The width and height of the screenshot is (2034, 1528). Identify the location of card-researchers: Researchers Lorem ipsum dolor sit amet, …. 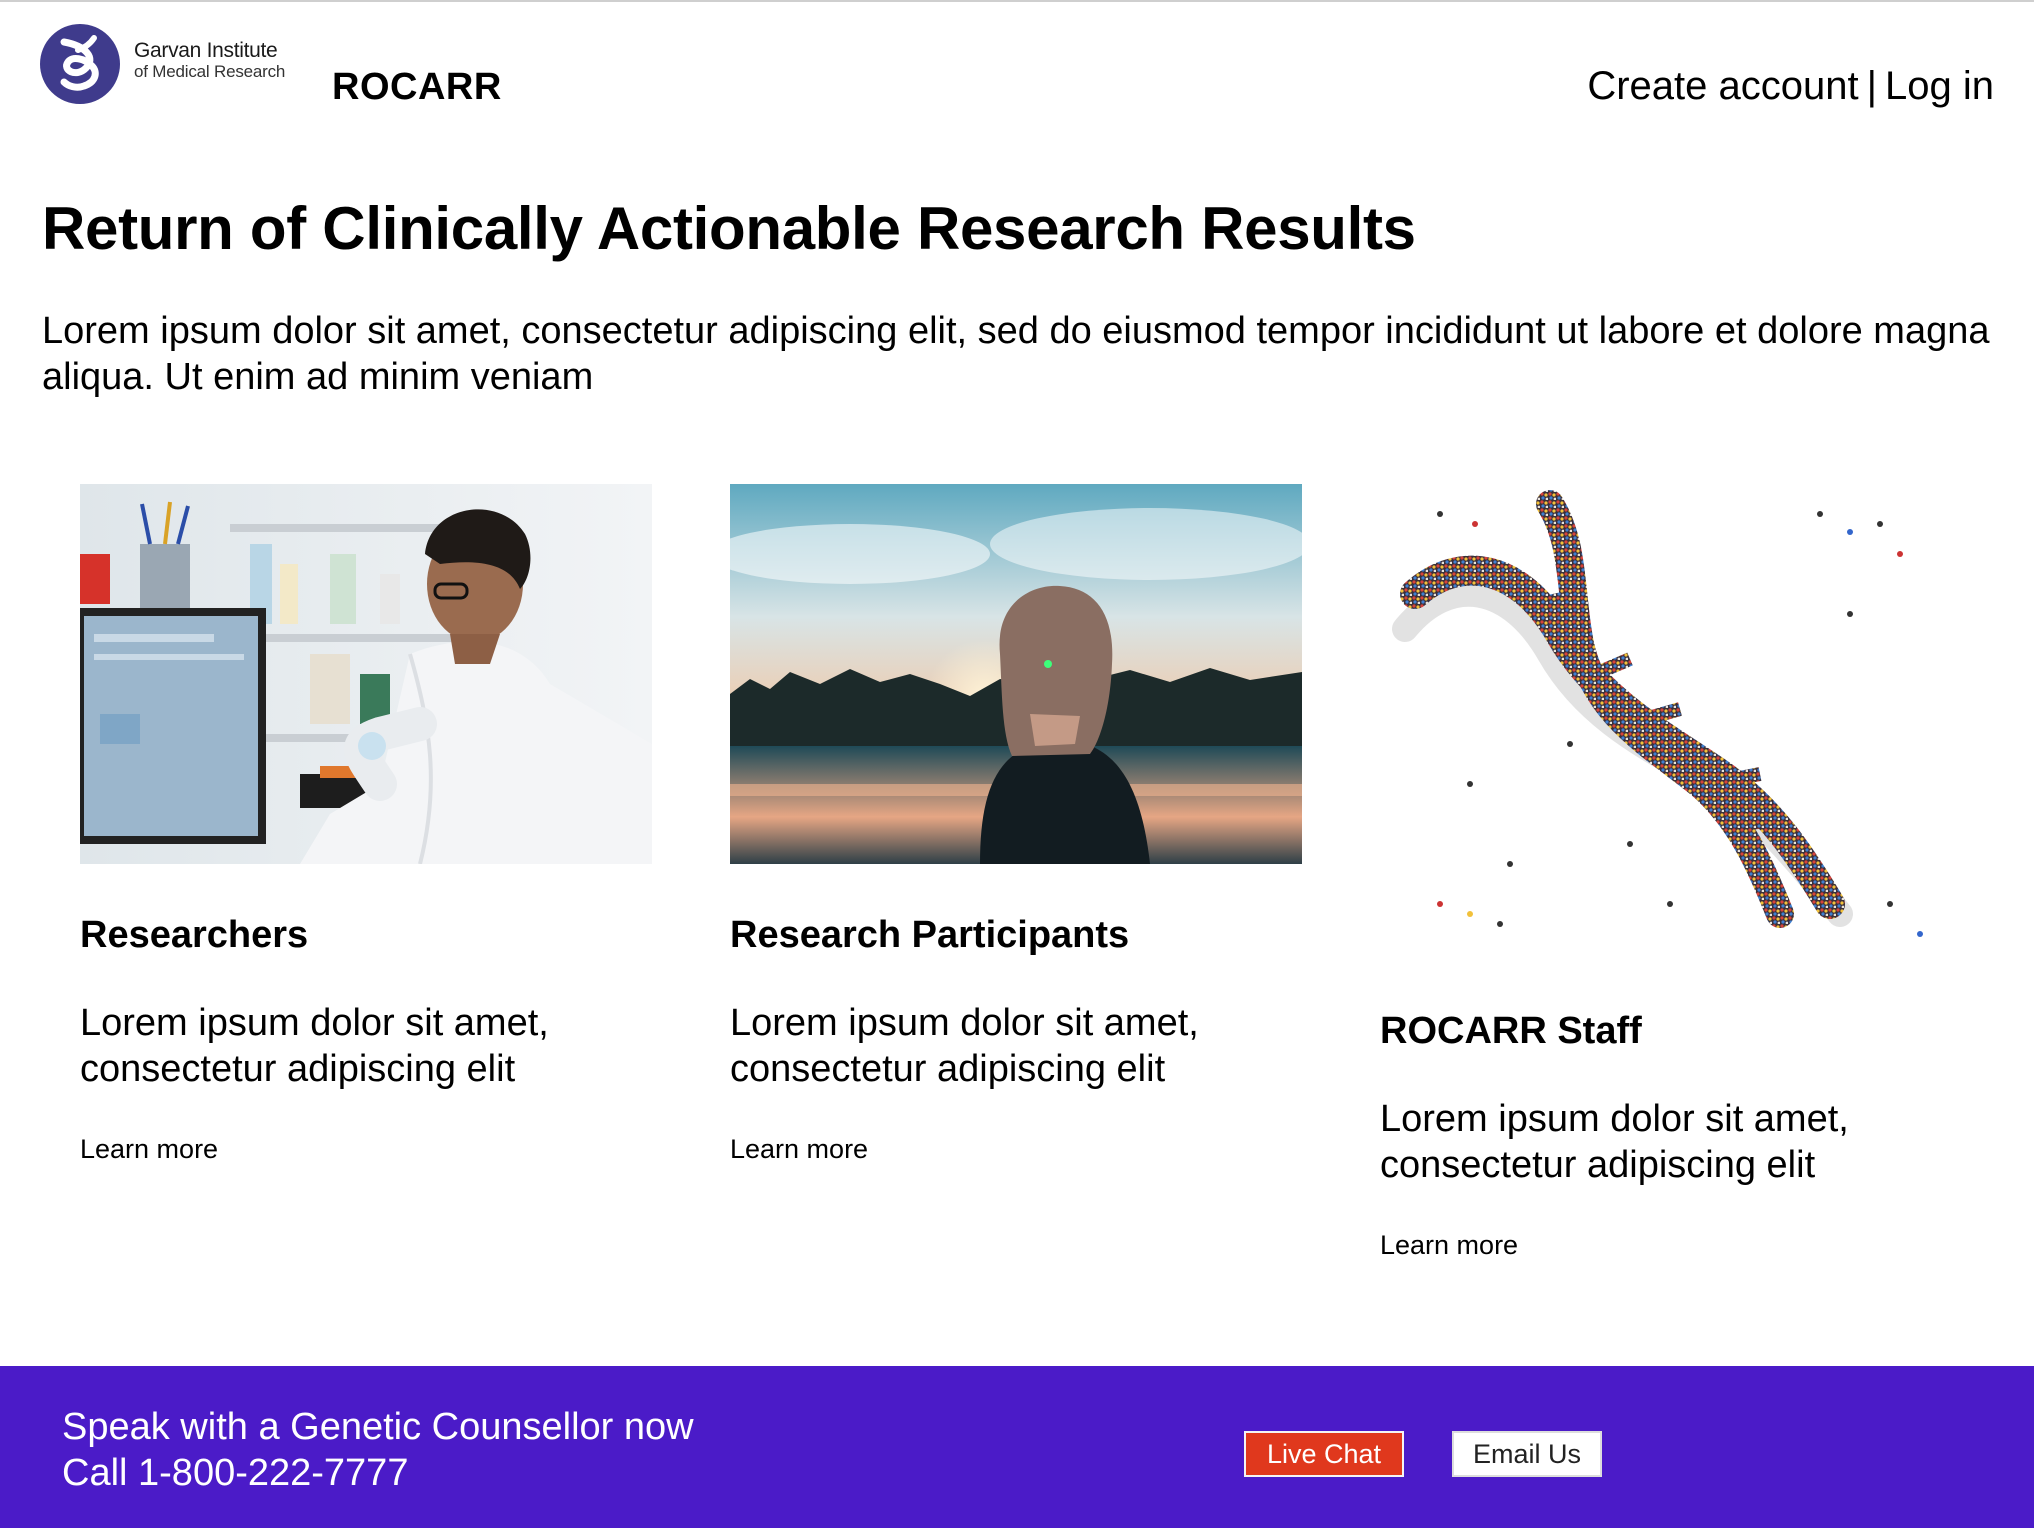
(366, 824).